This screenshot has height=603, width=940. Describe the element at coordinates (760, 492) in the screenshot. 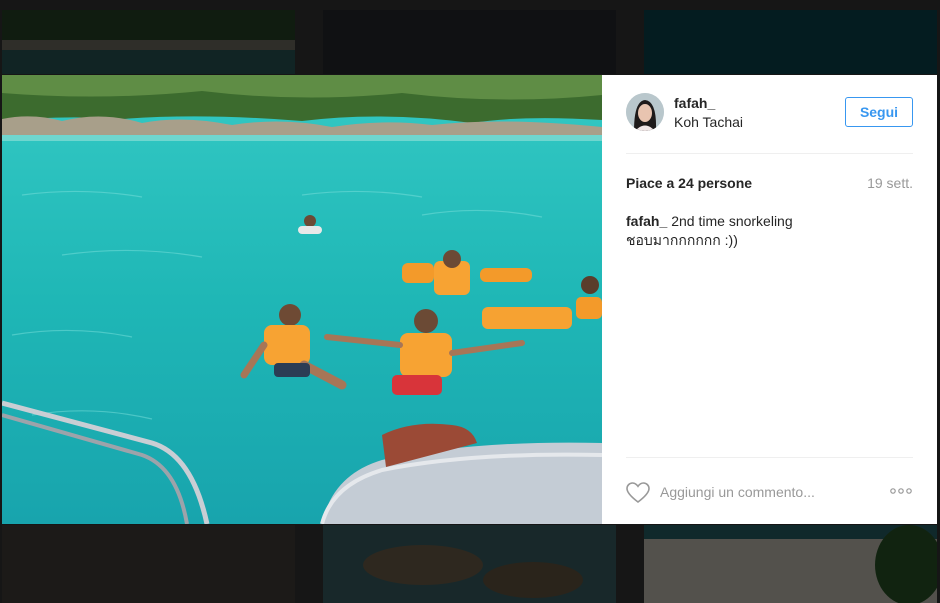

I see `comment-input` at that location.